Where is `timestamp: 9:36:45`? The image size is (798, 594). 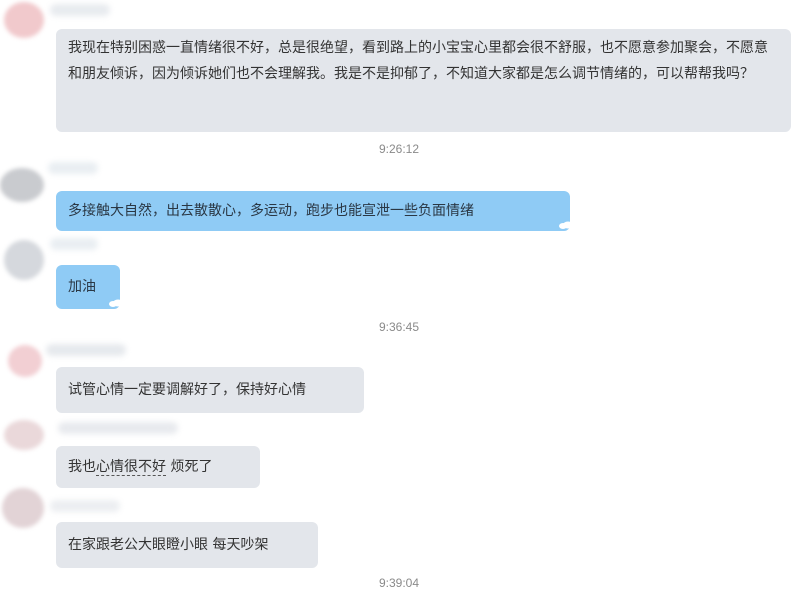 timestamp: 9:36:45 is located at coordinates (399, 327).